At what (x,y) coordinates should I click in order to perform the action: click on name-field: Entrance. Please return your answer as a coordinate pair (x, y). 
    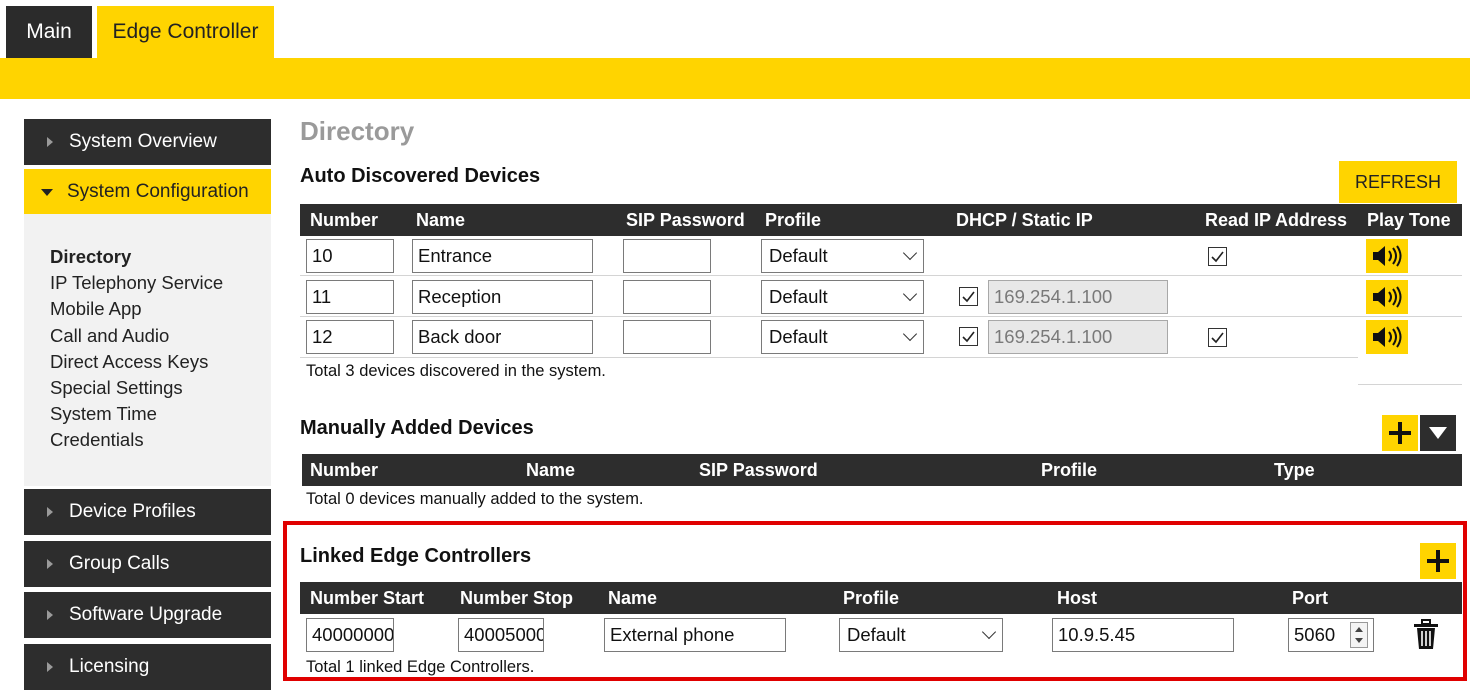
    Looking at the image, I should click on (502, 256).